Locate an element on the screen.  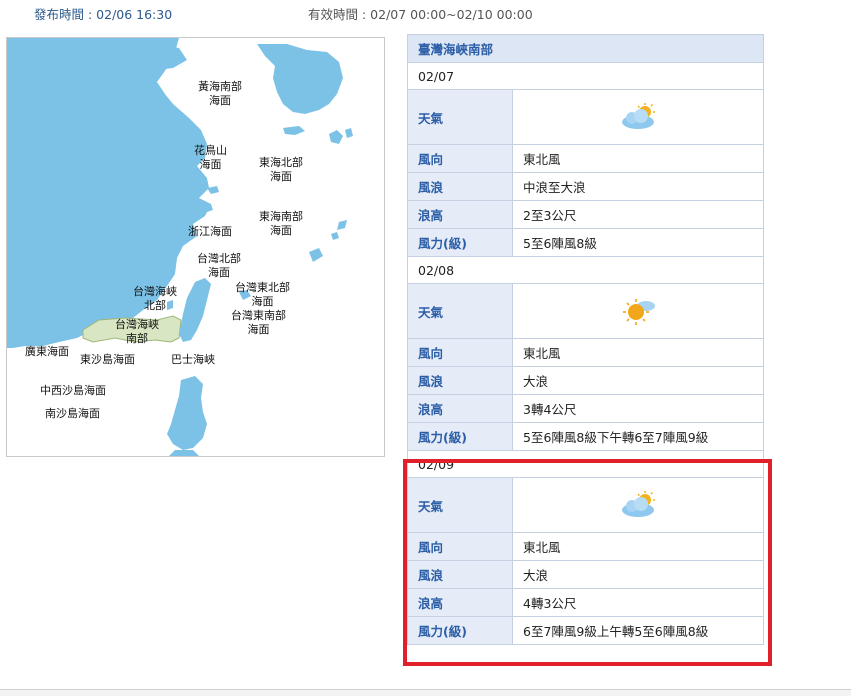
label-yellow-sea-south: 黃海南部 海面 is located at coordinates (220, 94).